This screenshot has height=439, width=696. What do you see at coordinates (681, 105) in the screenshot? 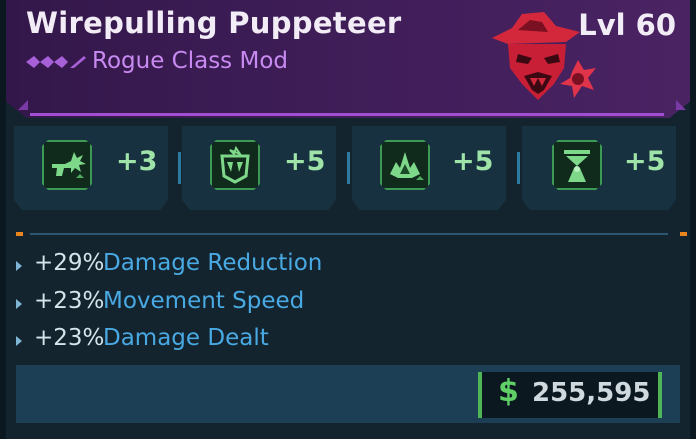
I see `header-corner-right-icon` at bounding box center [681, 105].